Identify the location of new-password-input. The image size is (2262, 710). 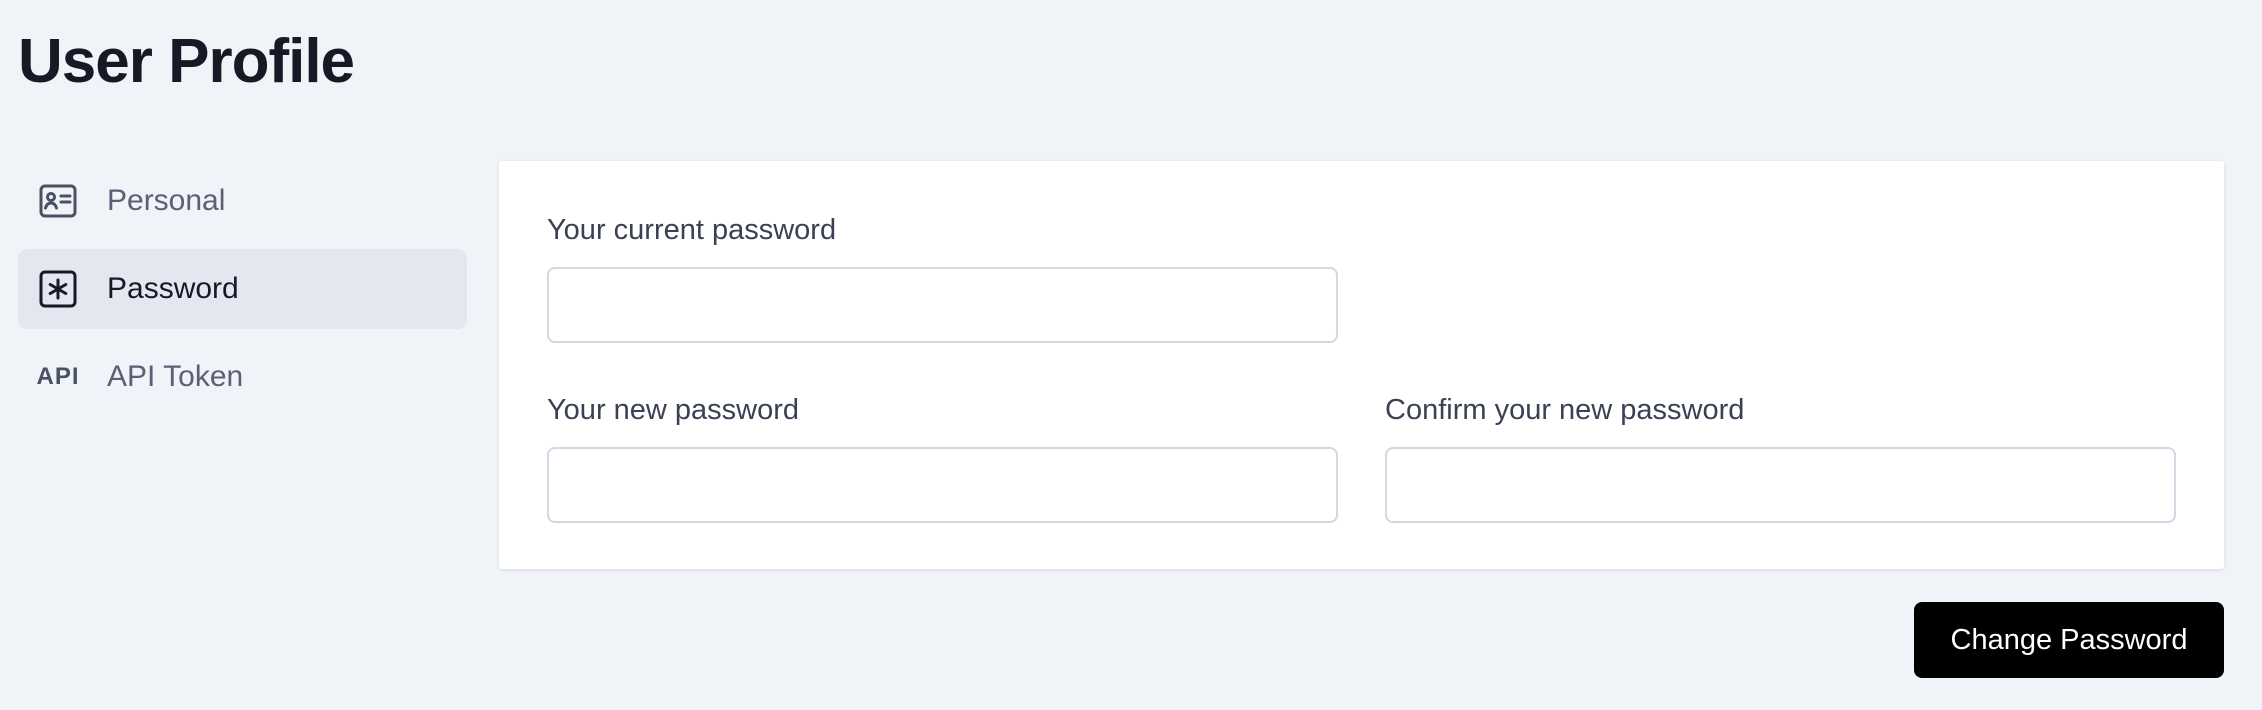
(942, 485).